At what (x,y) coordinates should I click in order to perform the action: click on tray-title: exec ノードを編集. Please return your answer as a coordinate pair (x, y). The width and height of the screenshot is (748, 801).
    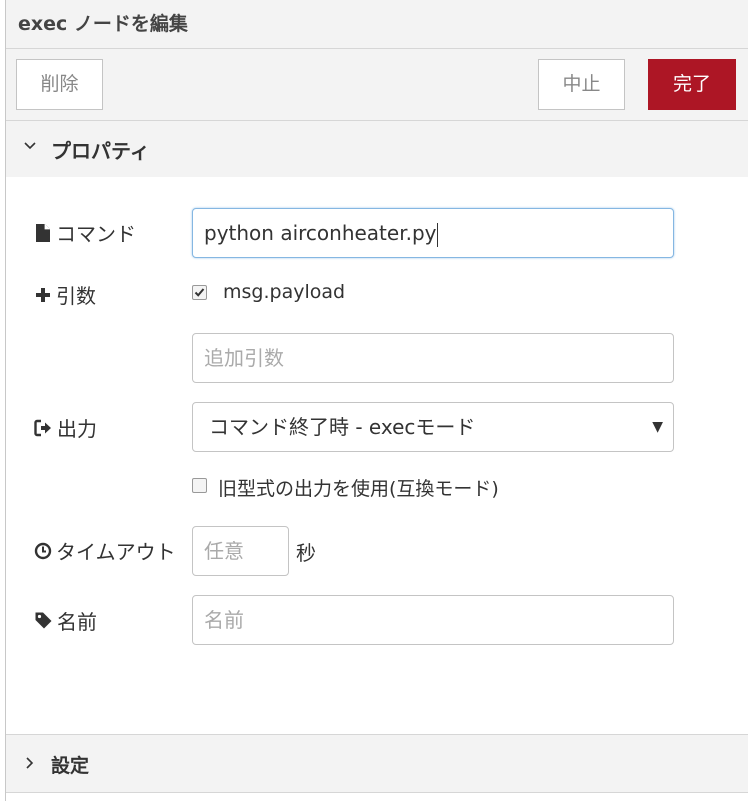
    Looking at the image, I should click on (103, 24).